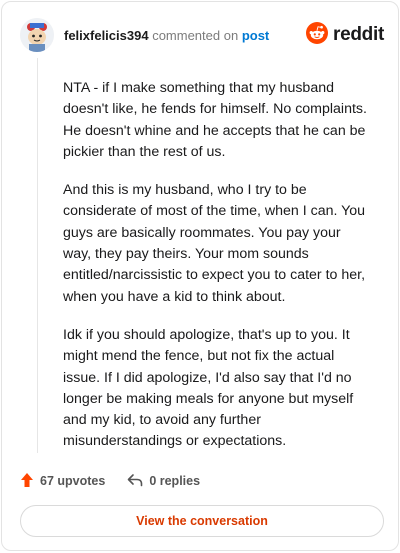 This screenshot has width=400, height=553. Describe the element at coordinates (255, 35) in the screenshot. I see `post-link: post` at that location.